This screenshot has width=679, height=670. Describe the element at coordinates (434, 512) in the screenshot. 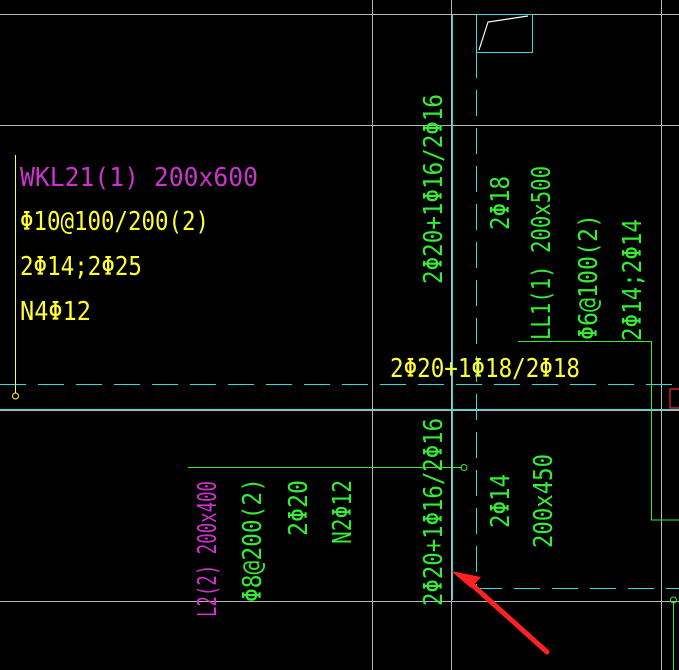

I see `vertical-beam-bottom-bar-lower-label: 2Φ20+1Φ16/2Φ16` at that location.